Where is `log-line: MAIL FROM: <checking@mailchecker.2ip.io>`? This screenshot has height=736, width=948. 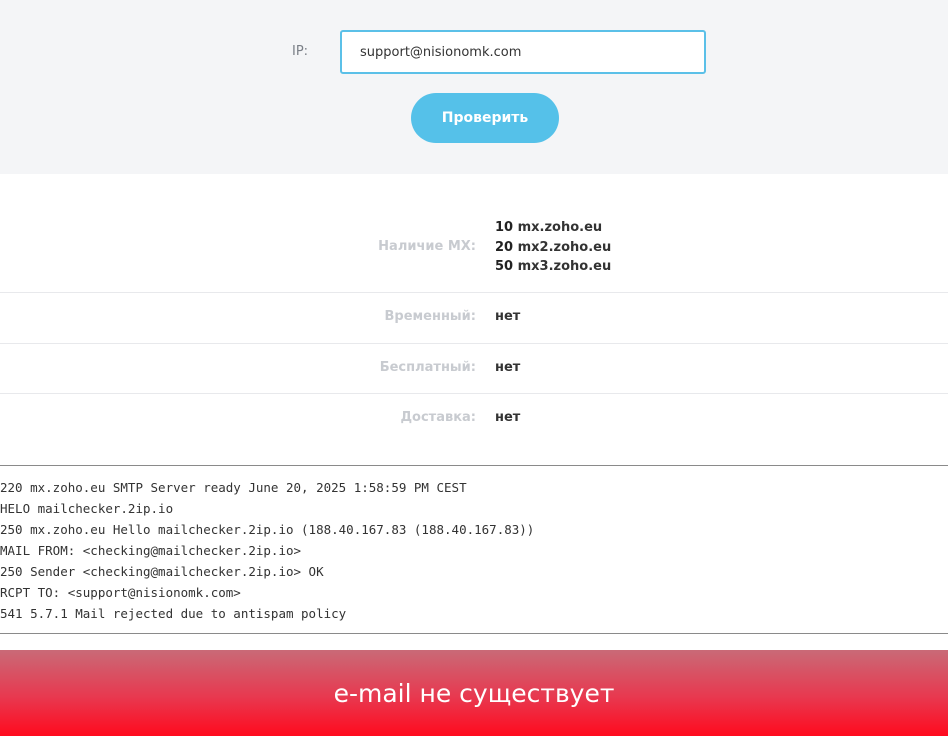
log-line: MAIL FROM: <checking@mailchecker.2ip.io> is located at coordinates (151, 550).